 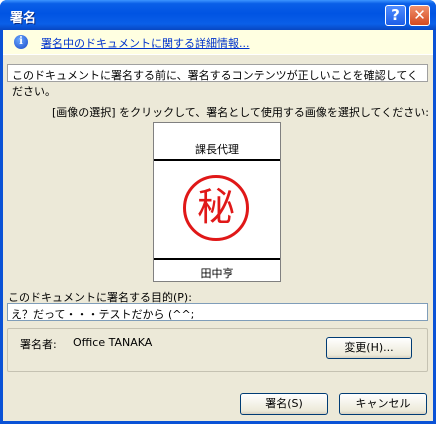 I want to click on info-icon: i, so click(x=21, y=42).